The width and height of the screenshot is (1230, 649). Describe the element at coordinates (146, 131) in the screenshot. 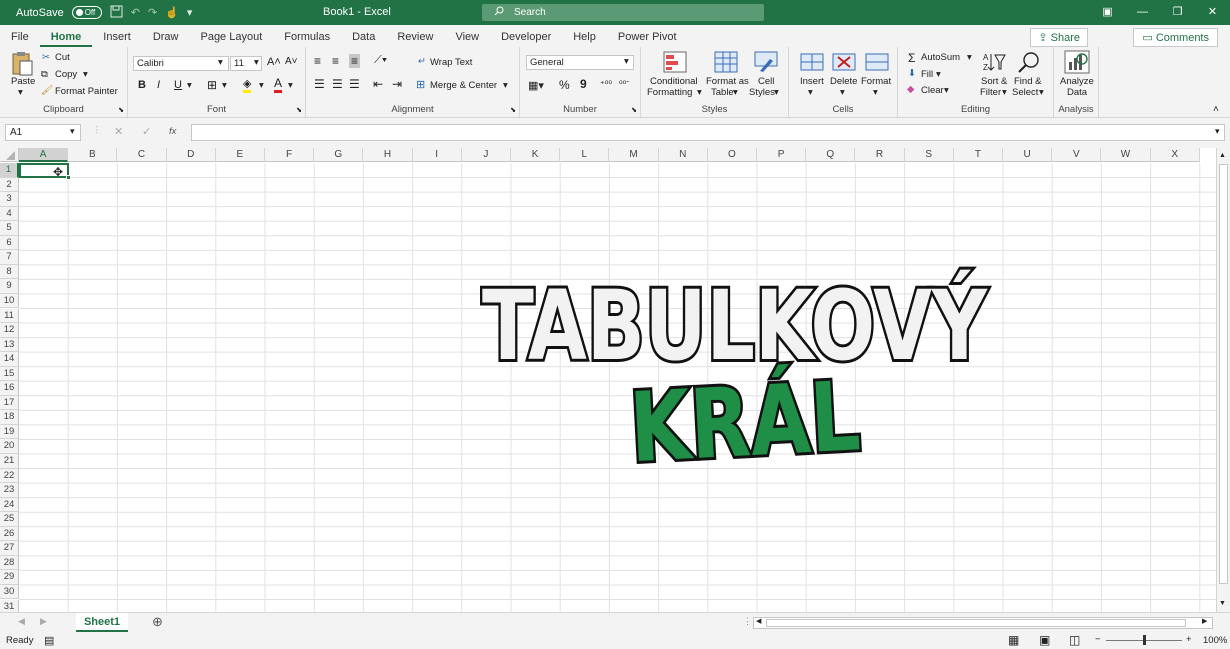

I see `confirm-entry-icon: ✓` at that location.